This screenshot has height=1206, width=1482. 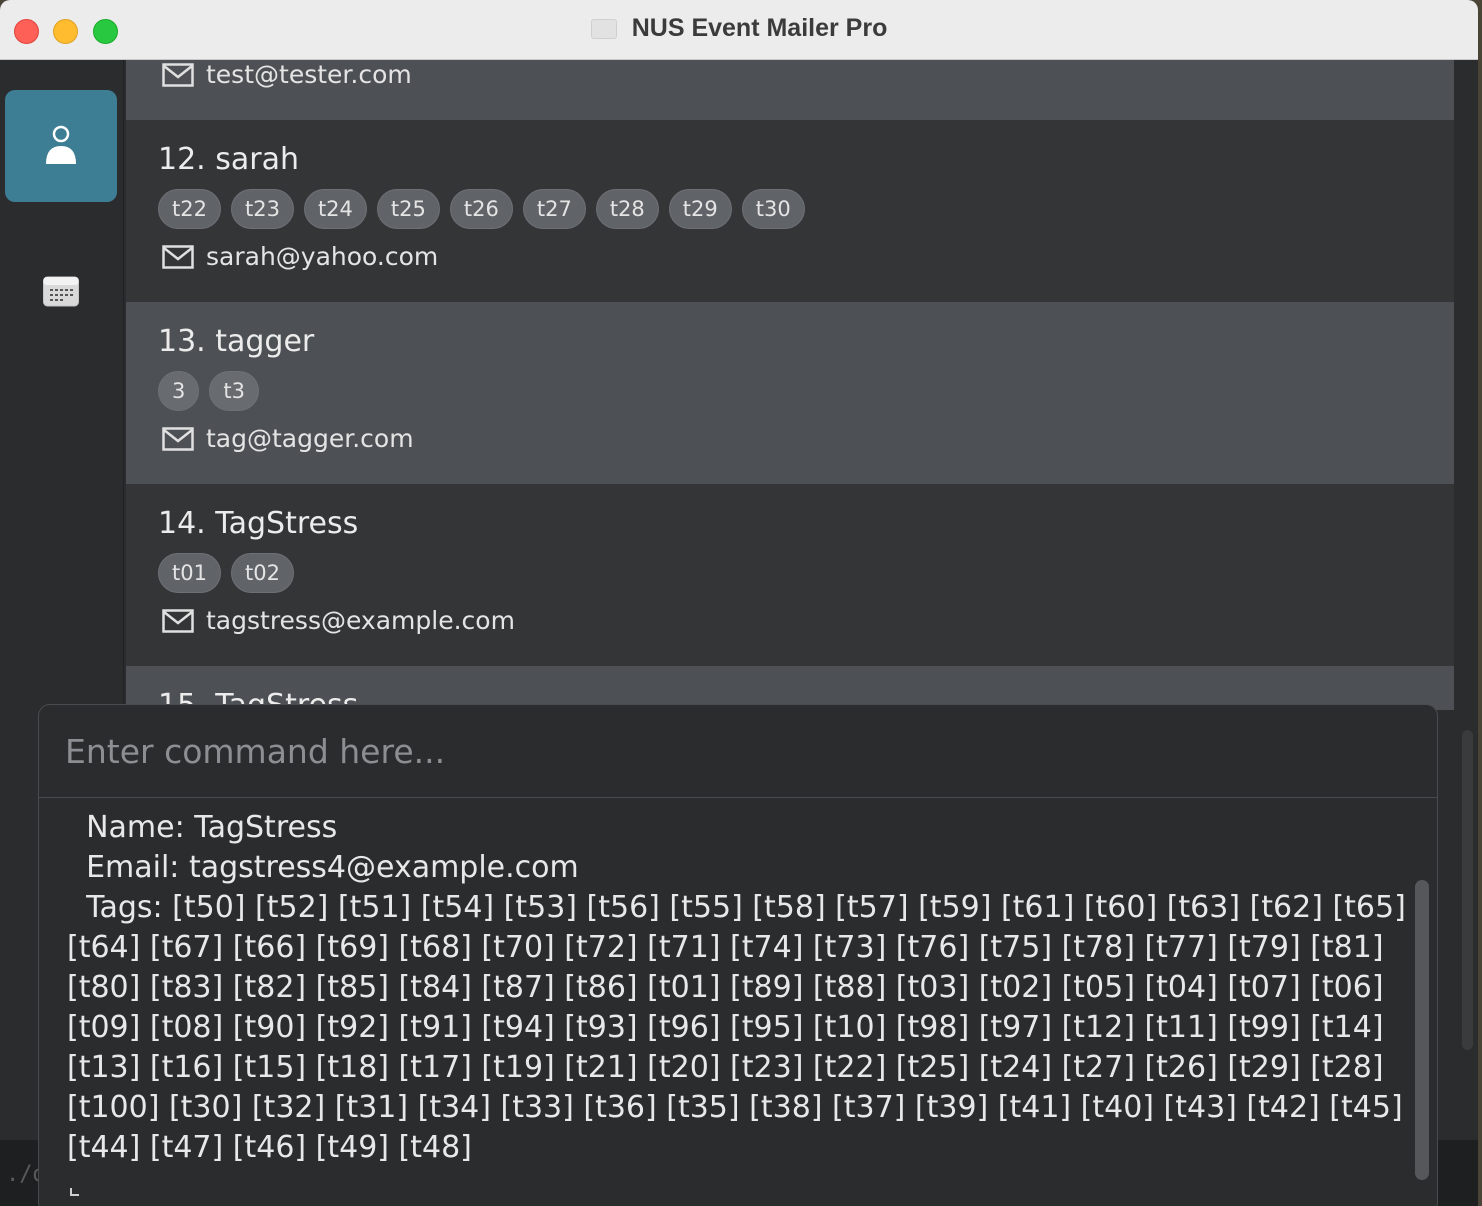 I want to click on window-title: NUS Event Mailer Pro, so click(x=759, y=28).